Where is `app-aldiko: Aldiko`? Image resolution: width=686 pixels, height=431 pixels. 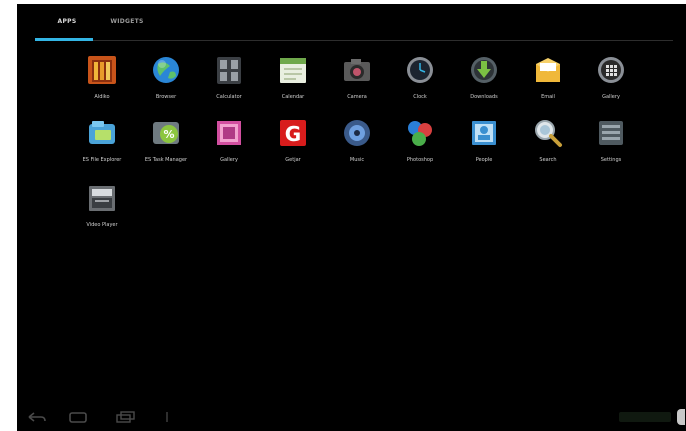 app-aldiko: Aldiko is located at coordinates (102, 85).